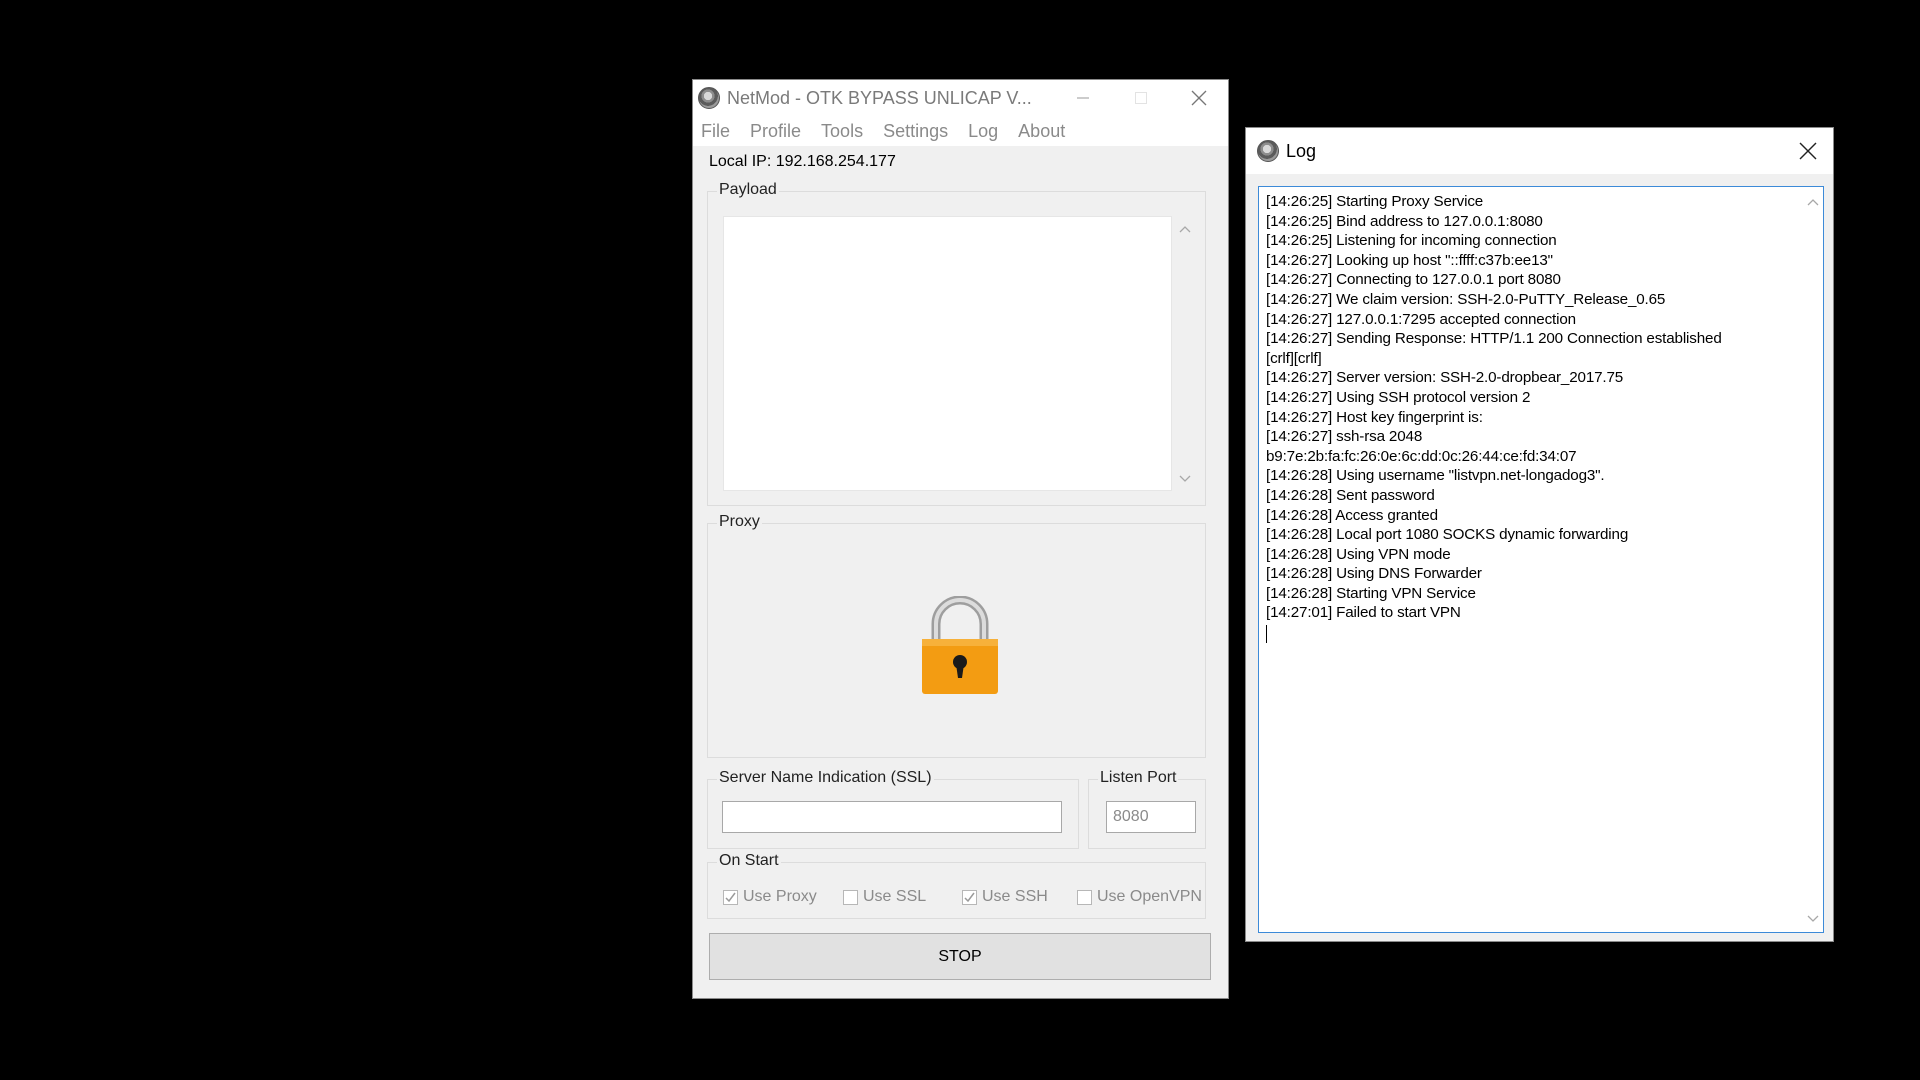 Image resolution: width=1920 pixels, height=1080 pixels. Describe the element at coordinates (715, 131) in the screenshot. I see `menu-file: File` at that location.